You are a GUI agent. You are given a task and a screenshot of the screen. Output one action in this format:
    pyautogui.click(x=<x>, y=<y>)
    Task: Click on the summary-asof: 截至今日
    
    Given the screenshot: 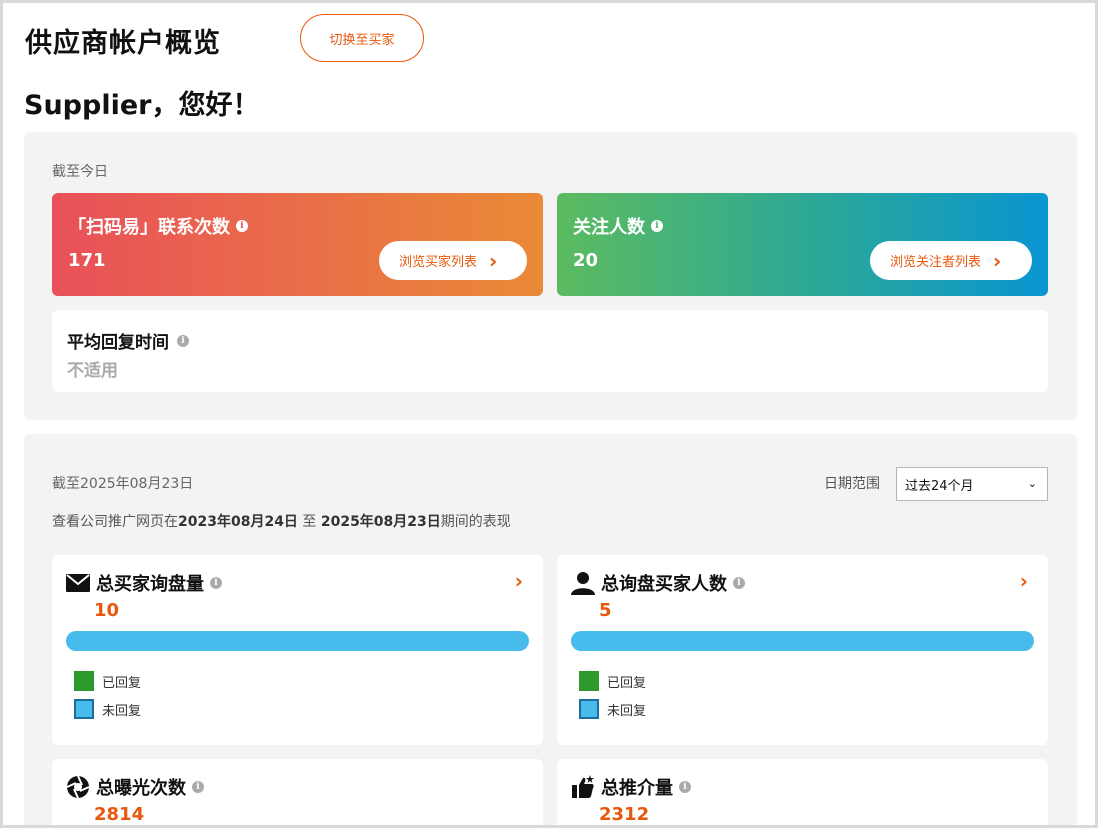 What is the action you would take?
    pyautogui.click(x=80, y=172)
    